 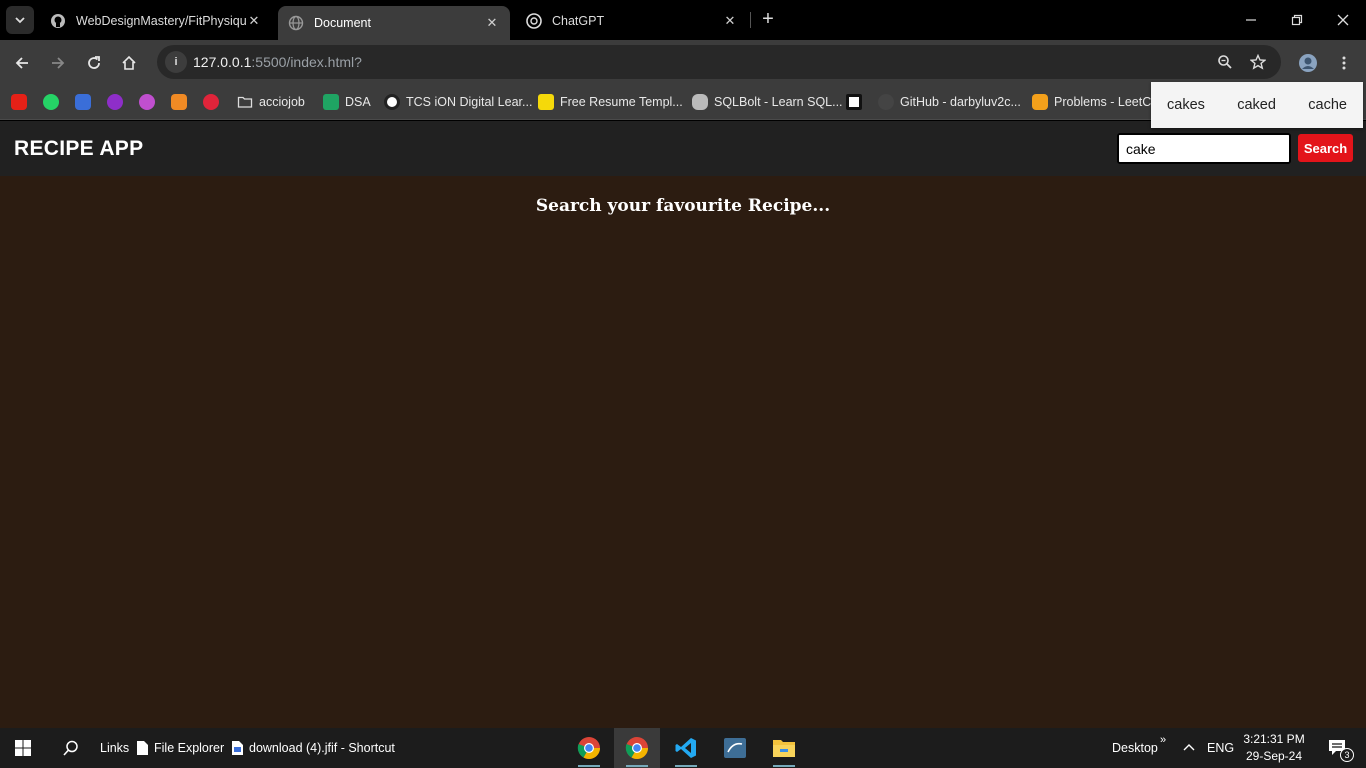 What do you see at coordinates (71, 748) in the screenshot?
I see `taskbar-search-button` at bounding box center [71, 748].